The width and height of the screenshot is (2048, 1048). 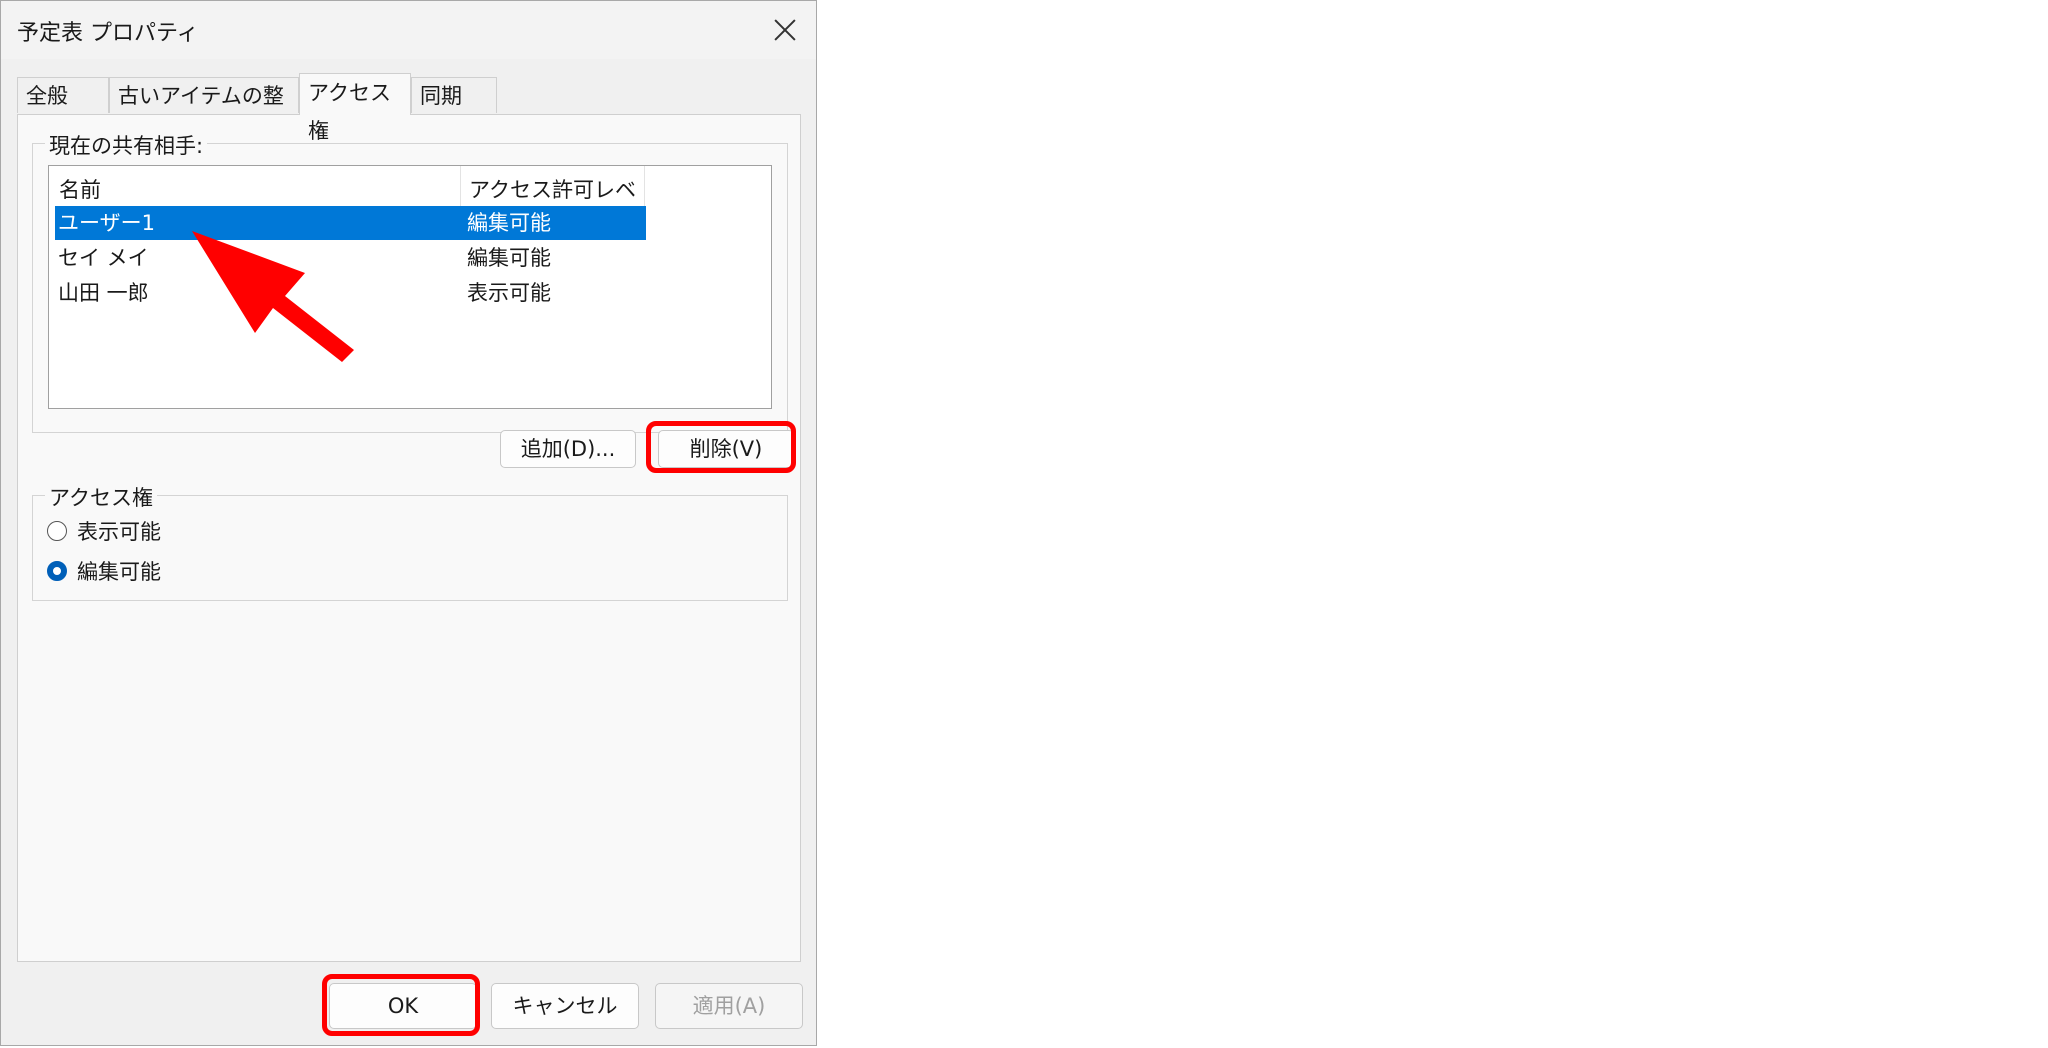 What do you see at coordinates (273, 296) in the screenshot?
I see `arrow-icon` at bounding box center [273, 296].